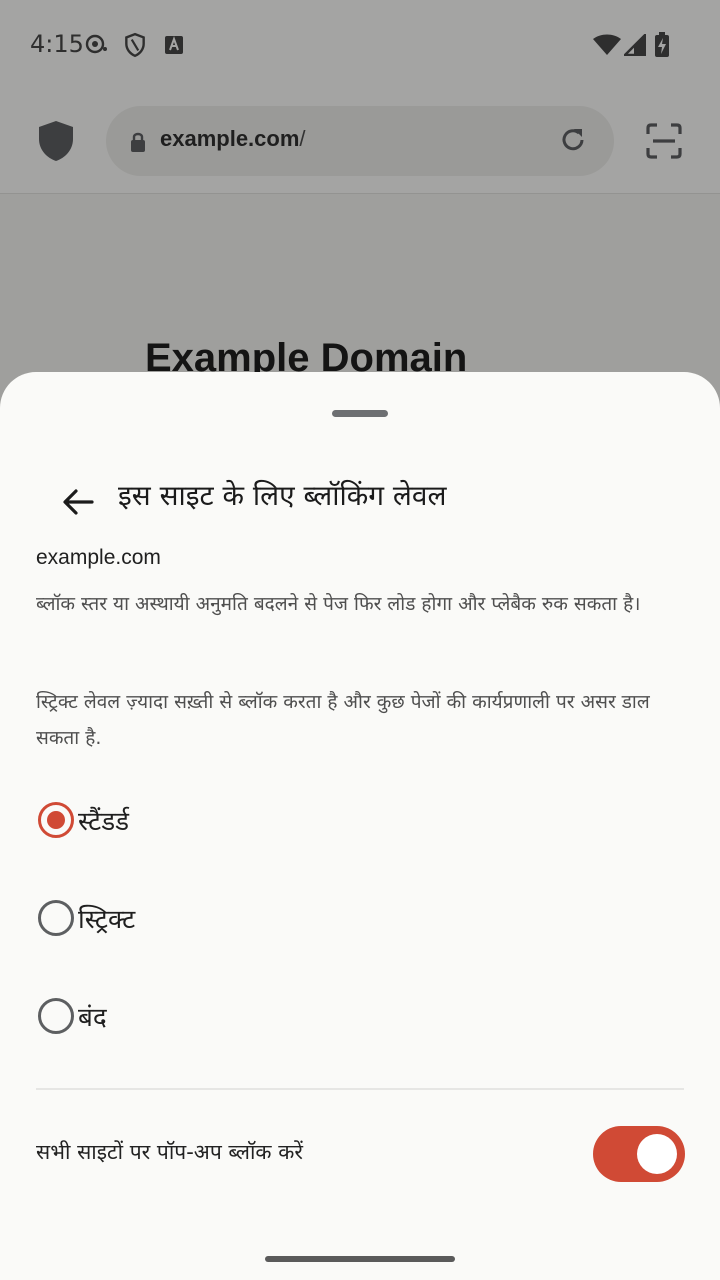  What do you see at coordinates (360, 1089) in the screenshot?
I see `divider` at bounding box center [360, 1089].